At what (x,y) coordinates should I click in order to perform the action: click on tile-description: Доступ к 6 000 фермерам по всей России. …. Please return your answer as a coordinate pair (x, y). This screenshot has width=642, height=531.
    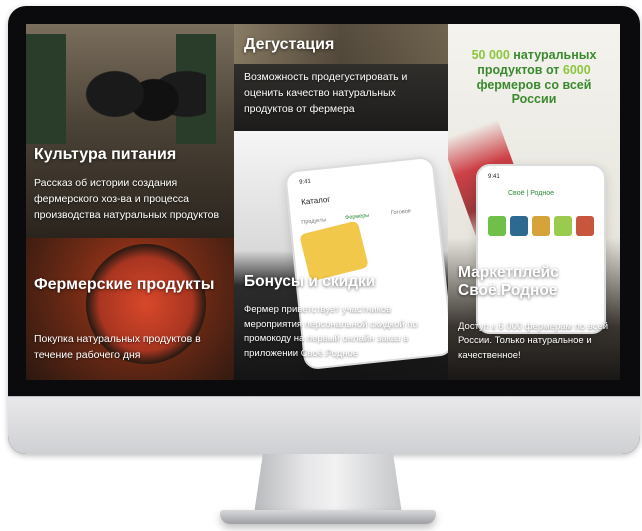
    Looking at the image, I should click on (533, 341).